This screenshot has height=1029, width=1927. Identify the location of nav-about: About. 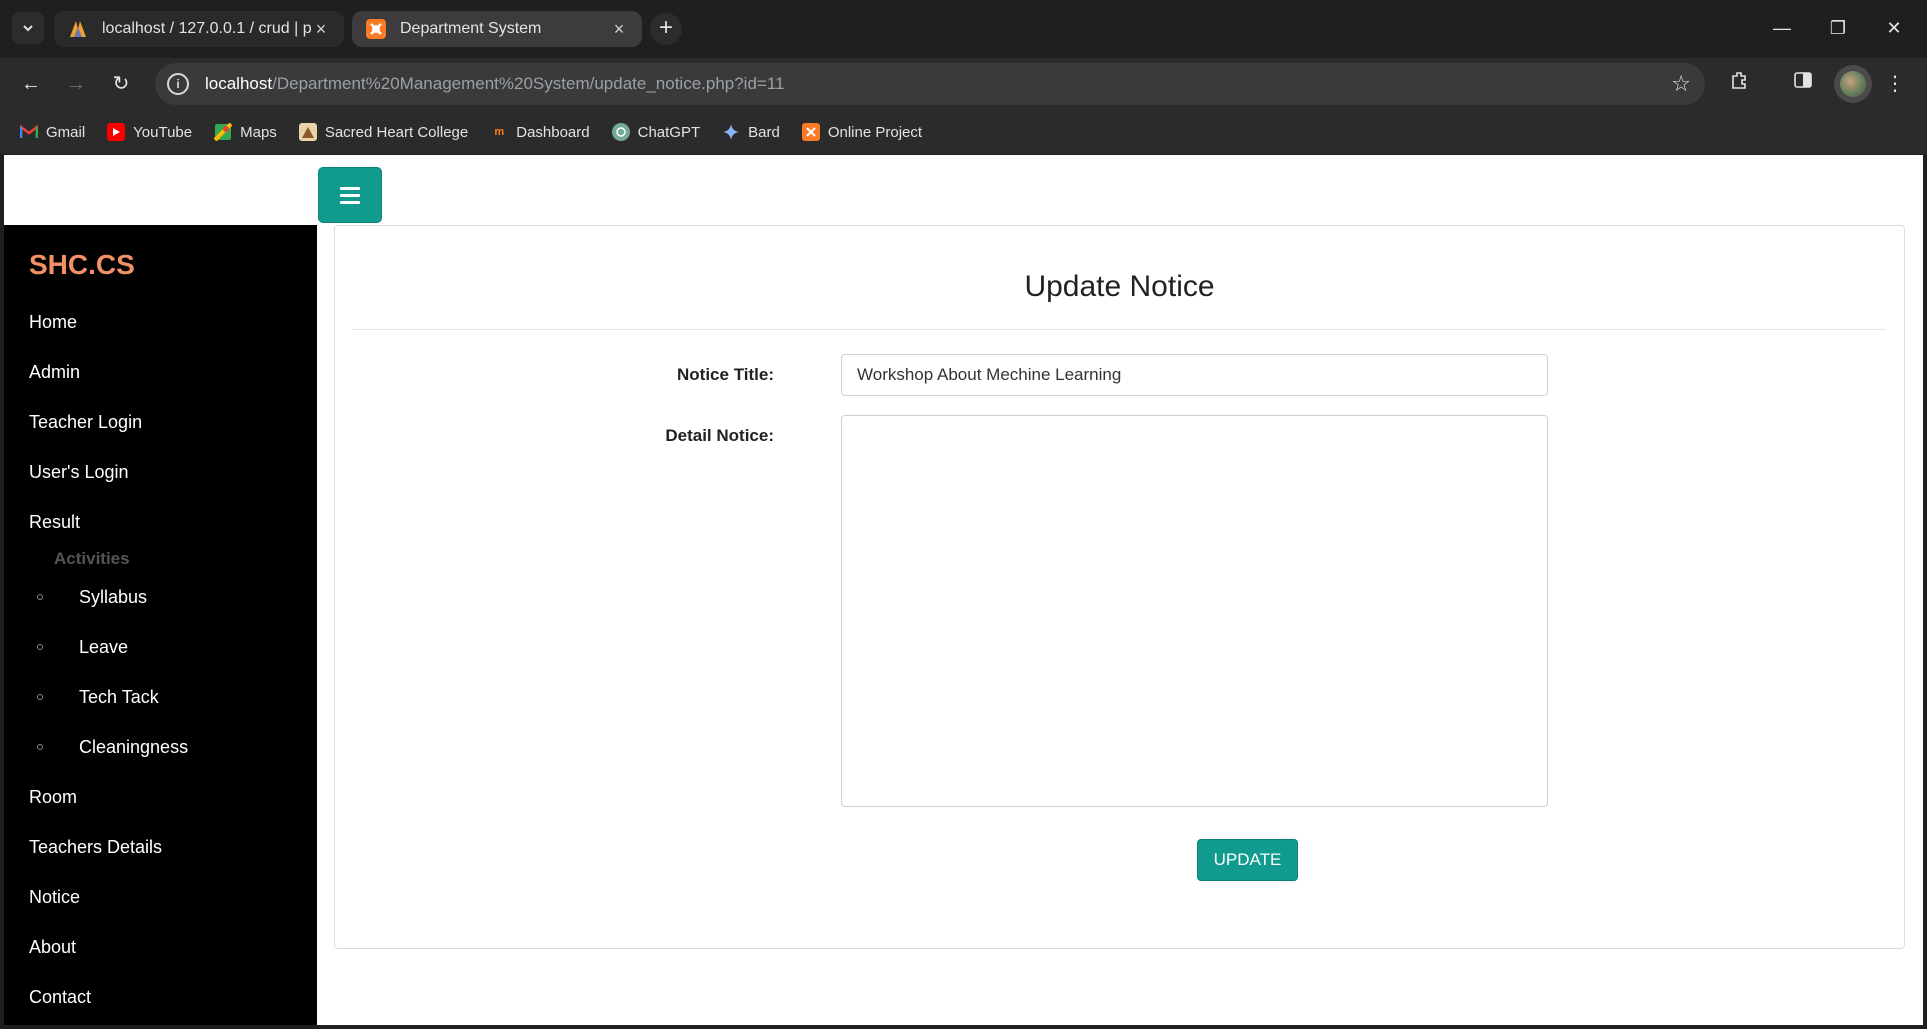
(52, 947).